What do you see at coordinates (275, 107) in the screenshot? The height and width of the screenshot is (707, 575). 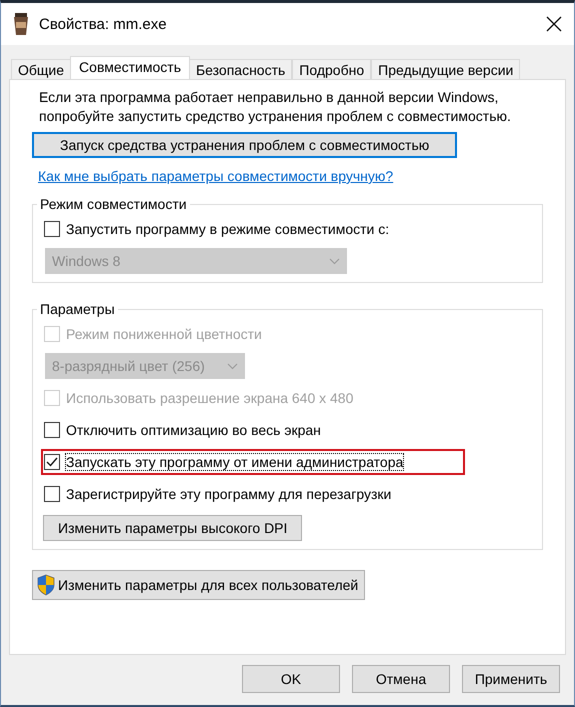 I see `intro-text: Если эта программа работает неправильно в данной версии Windows, попробуйте запустить средство устранения проблем с совместимостью.` at bounding box center [275, 107].